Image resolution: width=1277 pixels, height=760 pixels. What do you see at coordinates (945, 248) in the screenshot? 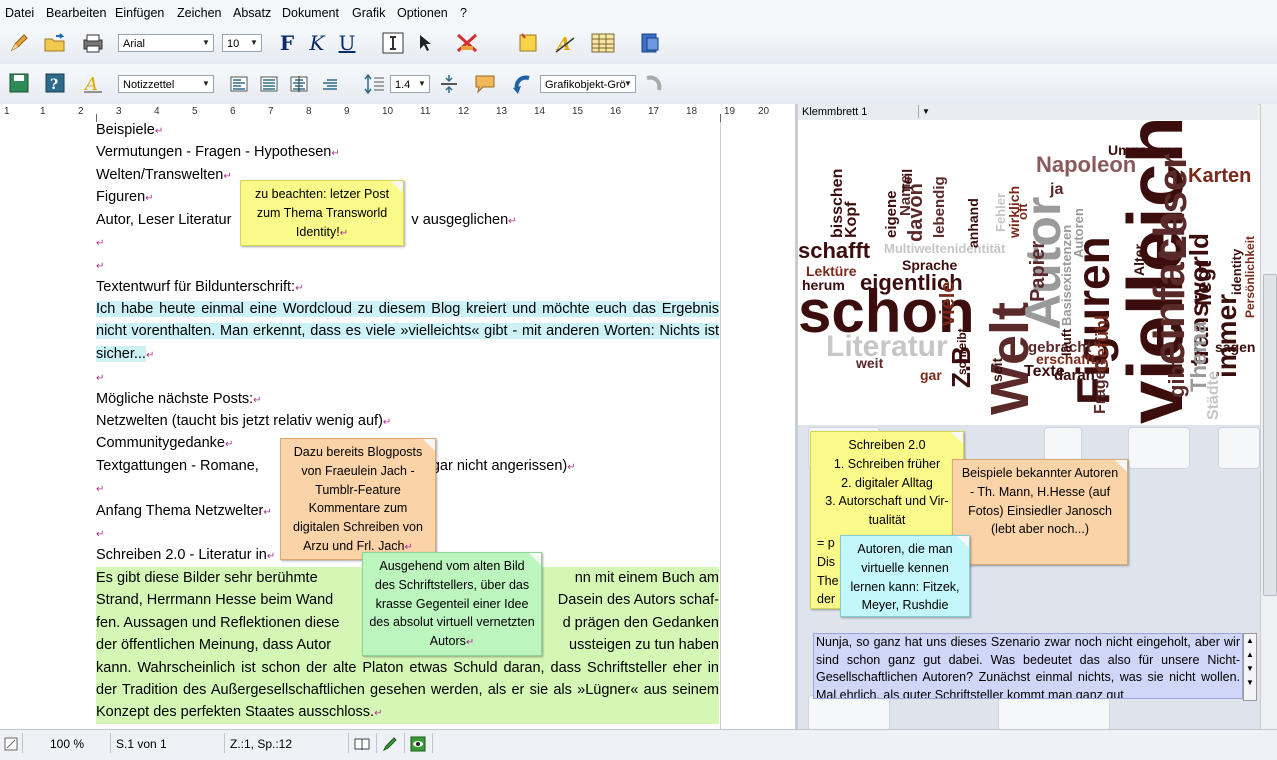
I see `cloud-word: Multiweltenidentität` at bounding box center [945, 248].